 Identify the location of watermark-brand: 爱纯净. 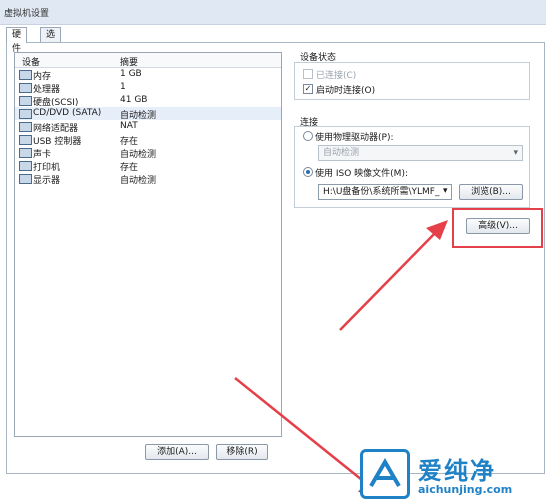
(457, 471).